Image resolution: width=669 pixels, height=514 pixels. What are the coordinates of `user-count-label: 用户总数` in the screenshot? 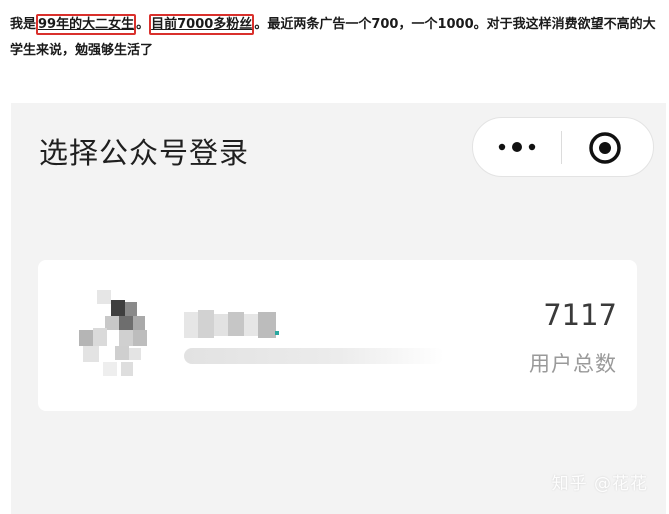 It's located at (573, 364).